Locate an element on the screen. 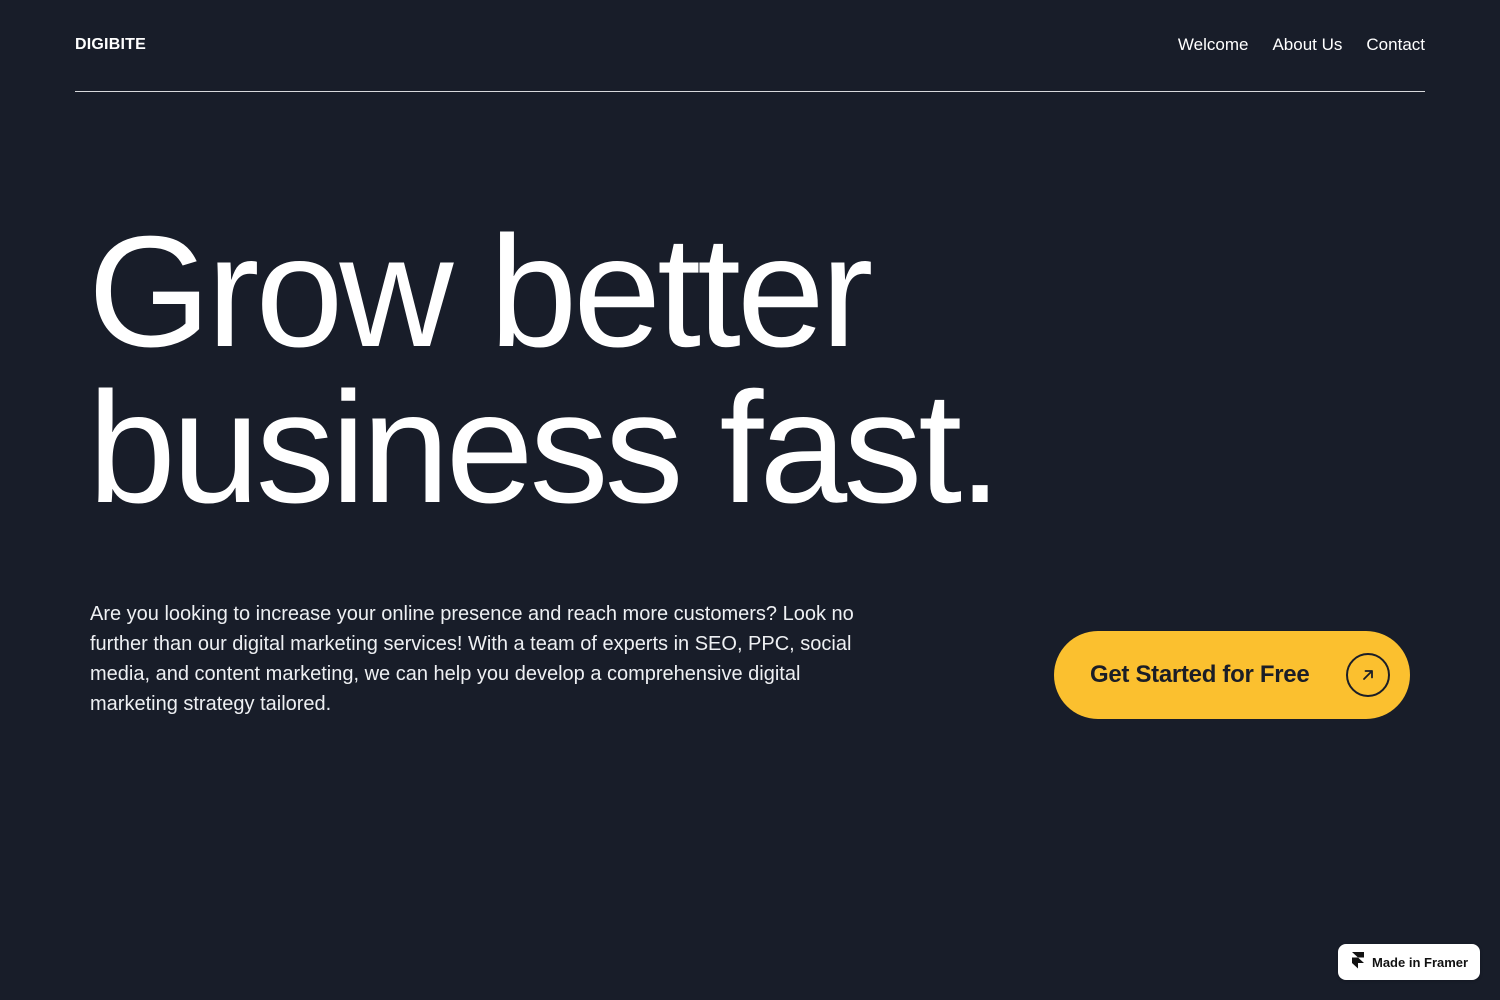 This screenshot has width=1500, height=1000. get-started-button: Get Started for Free is located at coordinates (1232, 675).